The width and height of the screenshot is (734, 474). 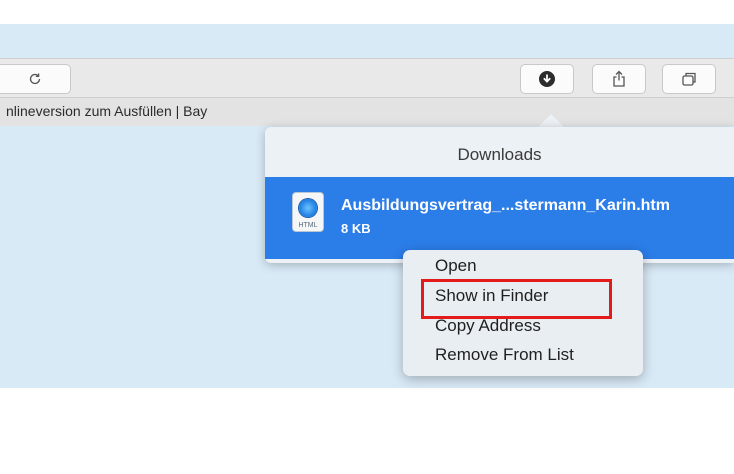 What do you see at coordinates (504, 355) in the screenshot?
I see `menu-item-remove-from-list: Remove From List` at bounding box center [504, 355].